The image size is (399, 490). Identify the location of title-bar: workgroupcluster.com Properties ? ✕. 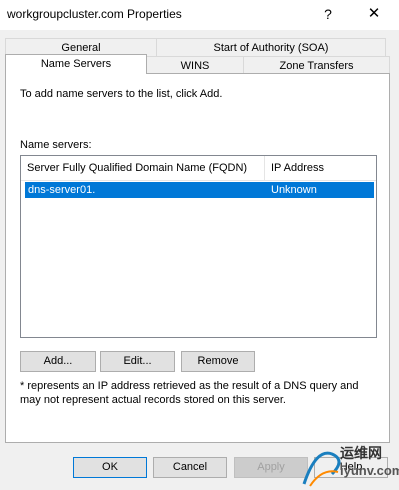
(199, 15).